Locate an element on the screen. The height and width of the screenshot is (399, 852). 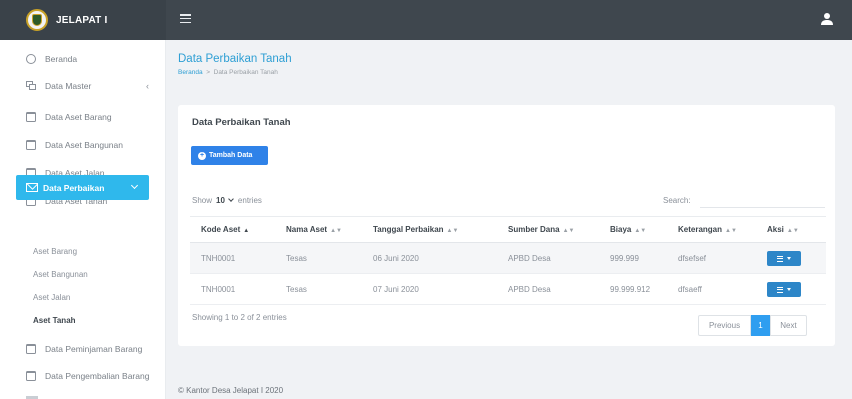
column-header-keterangan: Keterangan ▲▼ is located at coordinates (711, 229).